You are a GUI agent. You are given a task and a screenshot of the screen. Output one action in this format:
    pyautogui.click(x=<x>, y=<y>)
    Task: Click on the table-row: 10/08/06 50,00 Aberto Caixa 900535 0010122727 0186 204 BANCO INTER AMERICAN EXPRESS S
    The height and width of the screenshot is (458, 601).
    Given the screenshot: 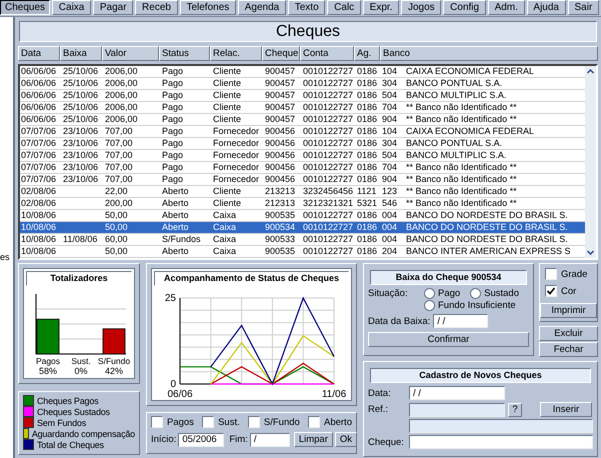 What is the action you would take?
    pyautogui.click(x=302, y=252)
    